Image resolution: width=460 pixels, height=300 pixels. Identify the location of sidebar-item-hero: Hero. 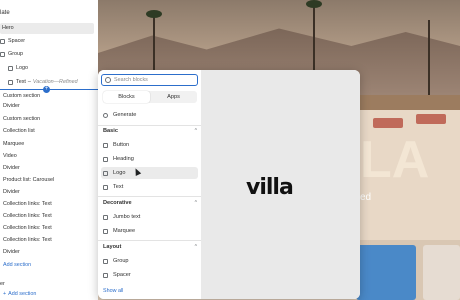
(47, 28).